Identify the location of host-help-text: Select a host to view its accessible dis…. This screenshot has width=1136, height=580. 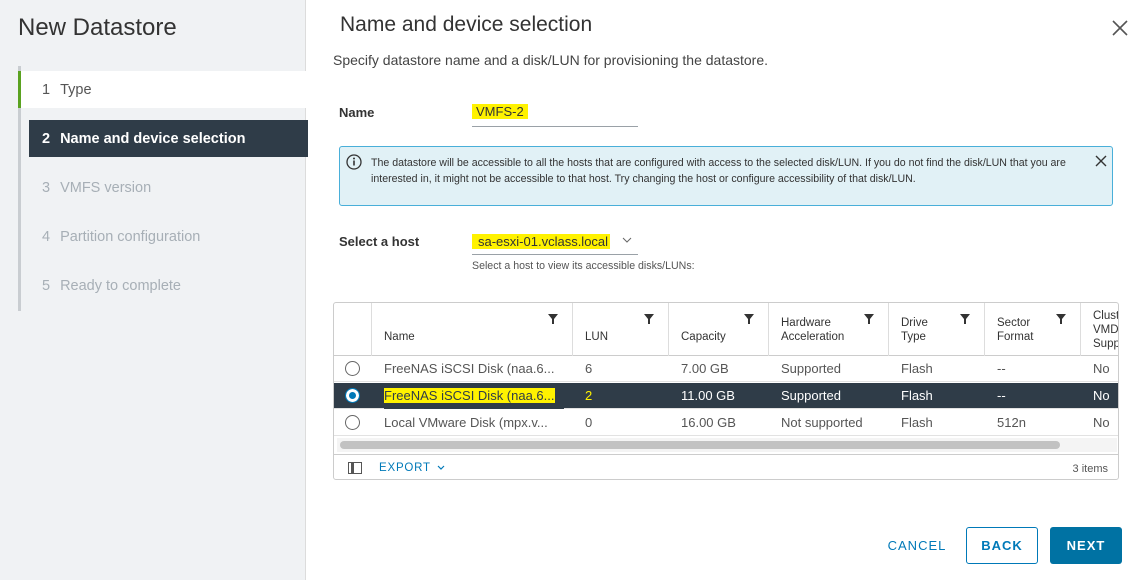
(583, 266).